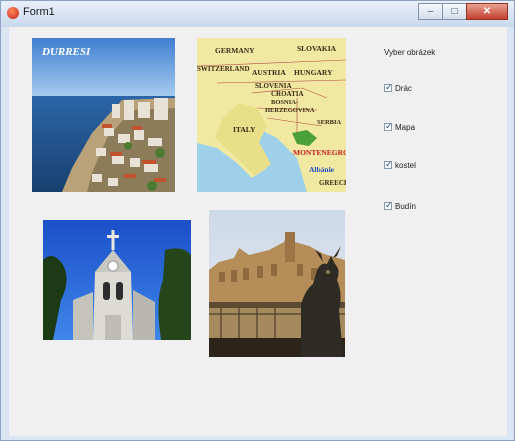  Describe the element at coordinates (290, 110) in the screenshot. I see `map-label-herzegovina: HERZEGOVINA` at that location.